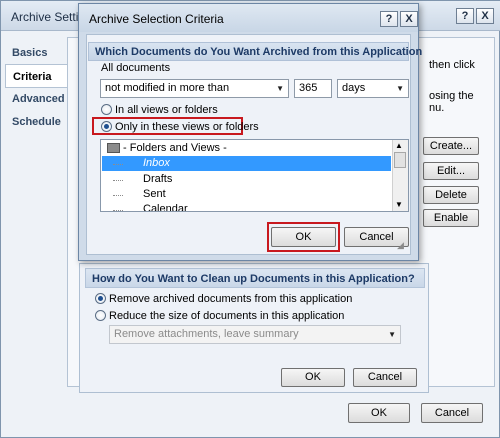  Describe the element at coordinates (451, 218) in the screenshot. I see `enable-button: Enable` at that location.